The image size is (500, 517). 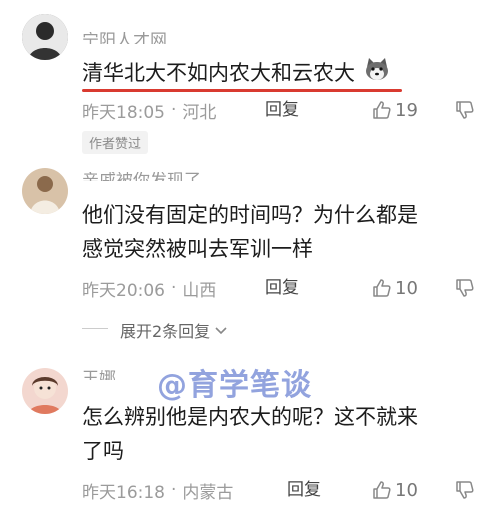 I want to click on comment-time: 昨天20:06, so click(x=123, y=290).